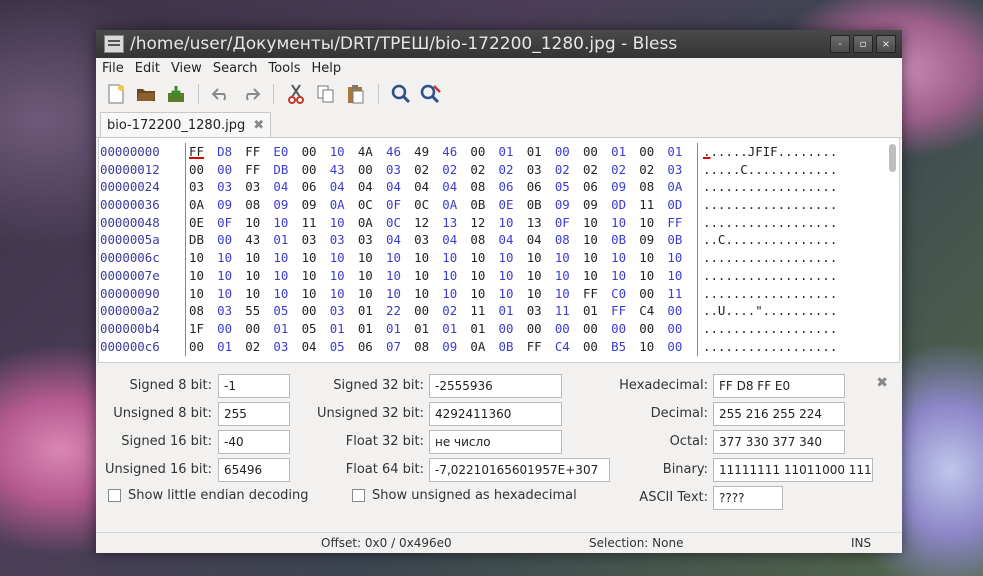 The width and height of the screenshot is (983, 576). Describe the element at coordinates (146, 94) in the screenshot. I see `open-folder-icon` at that location.